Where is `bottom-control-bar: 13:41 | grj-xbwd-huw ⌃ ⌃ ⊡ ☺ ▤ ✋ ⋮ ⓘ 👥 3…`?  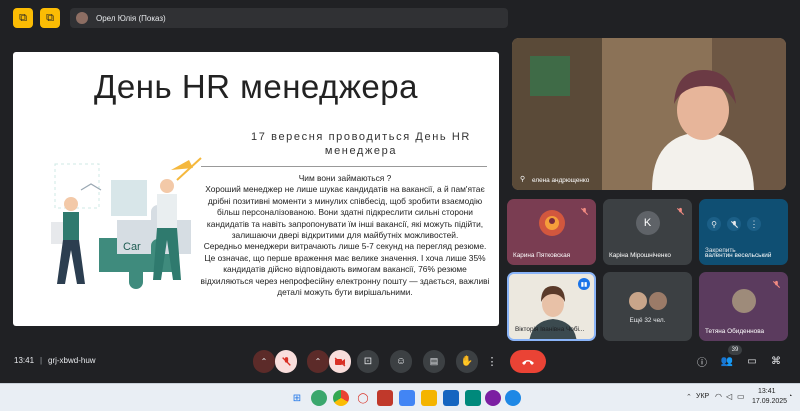
bottom-control-bar: 13:41 | grj-xbwd-huw ⌃ ⌃ ⊡ ☺ ▤ ✋ ⋮ ⓘ 👥 3… is located at coordinates (400, 362).